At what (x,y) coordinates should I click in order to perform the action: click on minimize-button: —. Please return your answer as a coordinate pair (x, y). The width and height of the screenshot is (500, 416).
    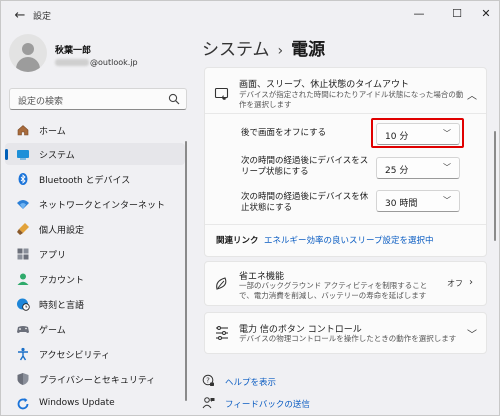
    Looking at the image, I should click on (419, 14).